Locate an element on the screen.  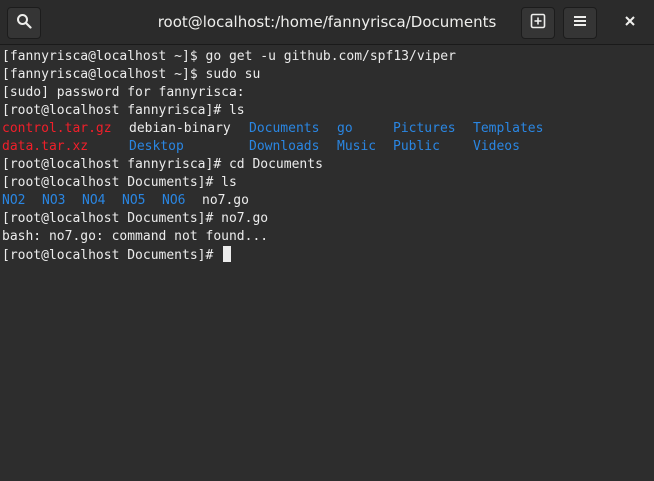
menu-button is located at coordinates (580, 23).